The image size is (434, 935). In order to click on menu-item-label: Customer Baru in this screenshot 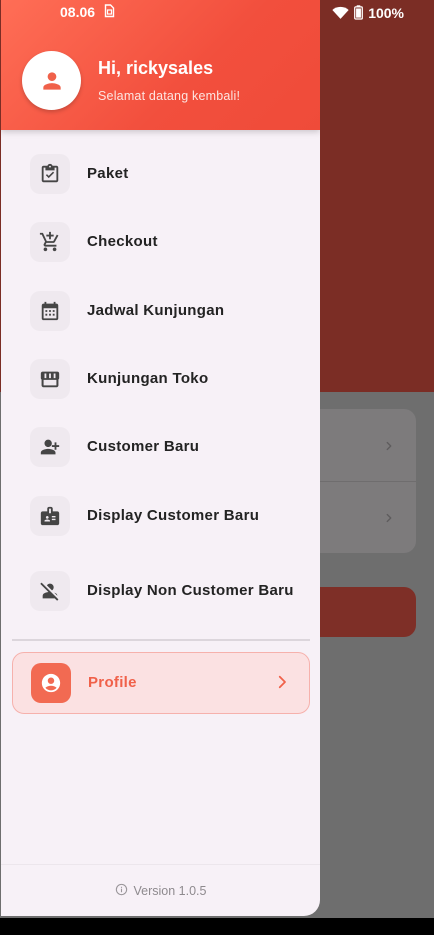, I will do `click(143, 447)`.